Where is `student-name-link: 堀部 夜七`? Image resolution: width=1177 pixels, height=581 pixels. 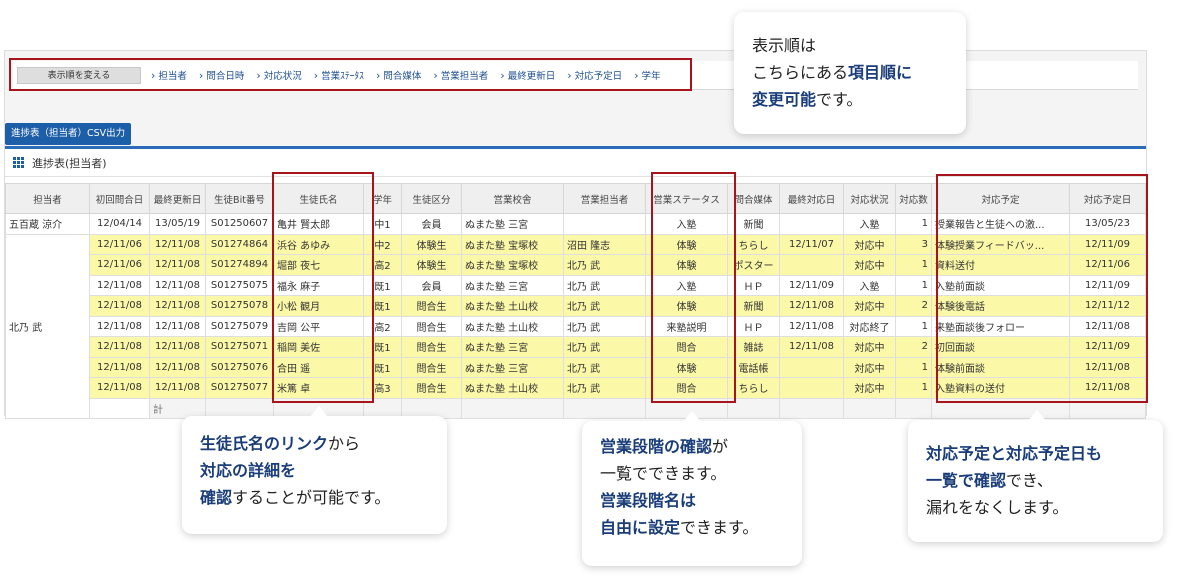
student-name-link: 堀部 夜七 is located at coordinates (318, 265).